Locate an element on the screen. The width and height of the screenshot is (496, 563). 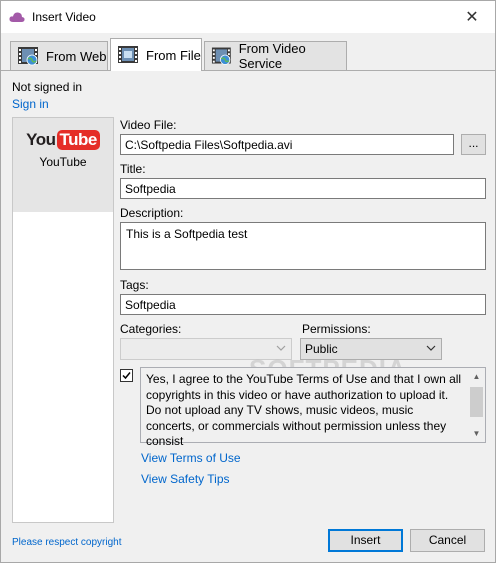
categories-label: Categories: is located at coordinates (151, 329).